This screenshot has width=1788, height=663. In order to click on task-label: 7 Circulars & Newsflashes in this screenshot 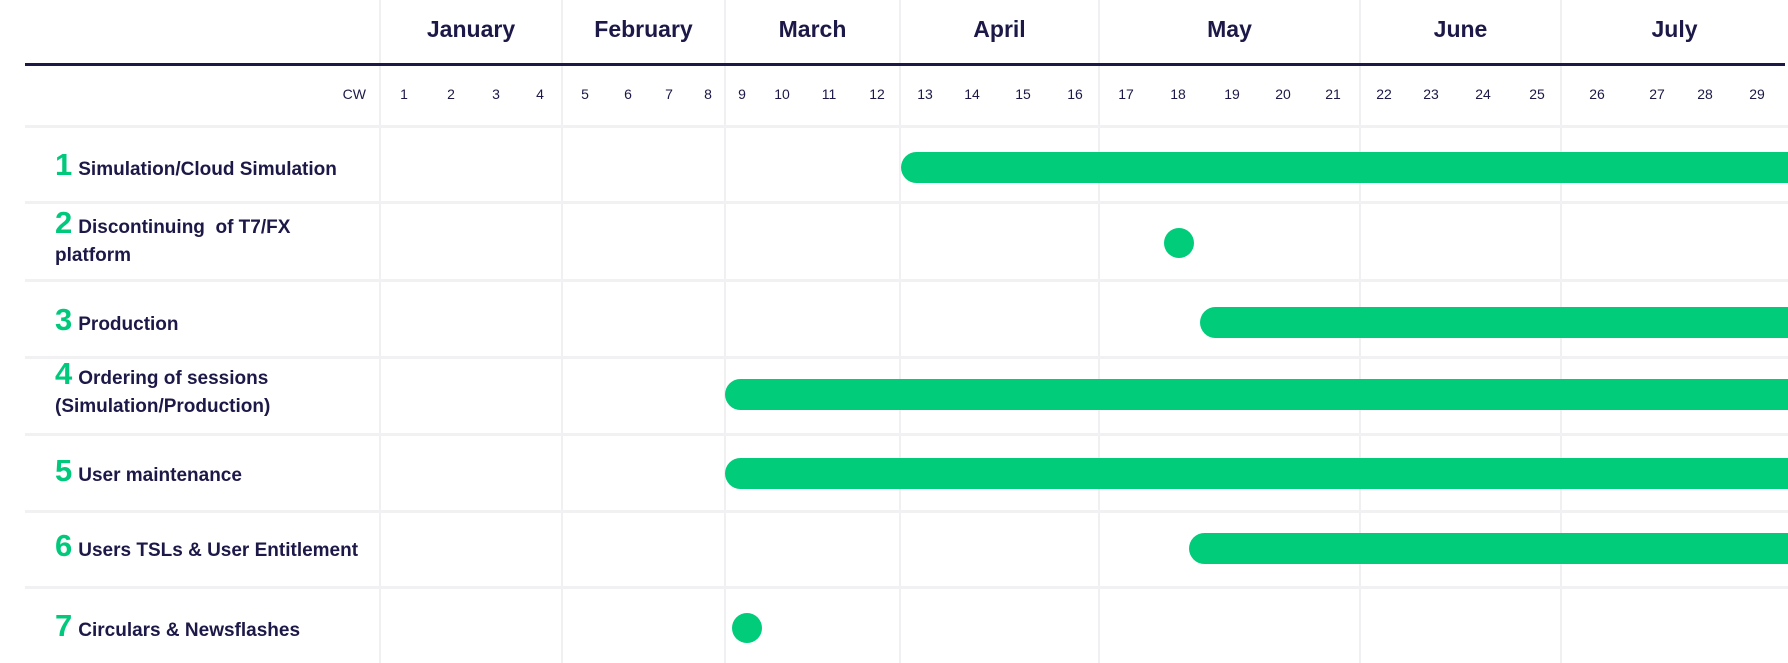, I will do `click(215, 627)`.